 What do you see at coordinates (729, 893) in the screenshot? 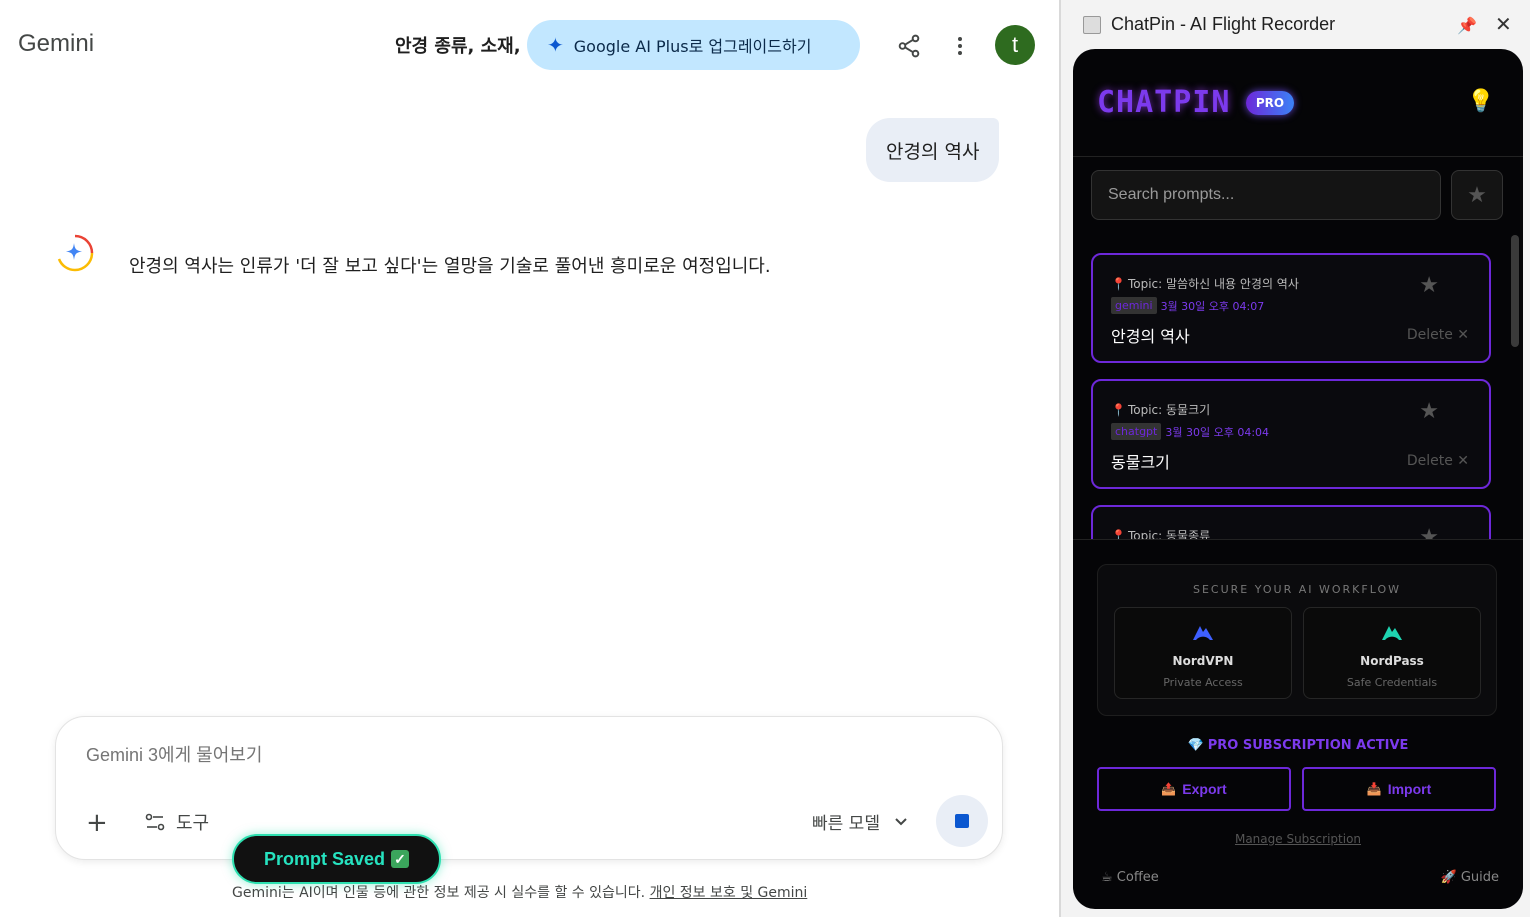
I see `privacy-link: 개인 정보 보호 및 Gemini` at bounding box center [729, 893].